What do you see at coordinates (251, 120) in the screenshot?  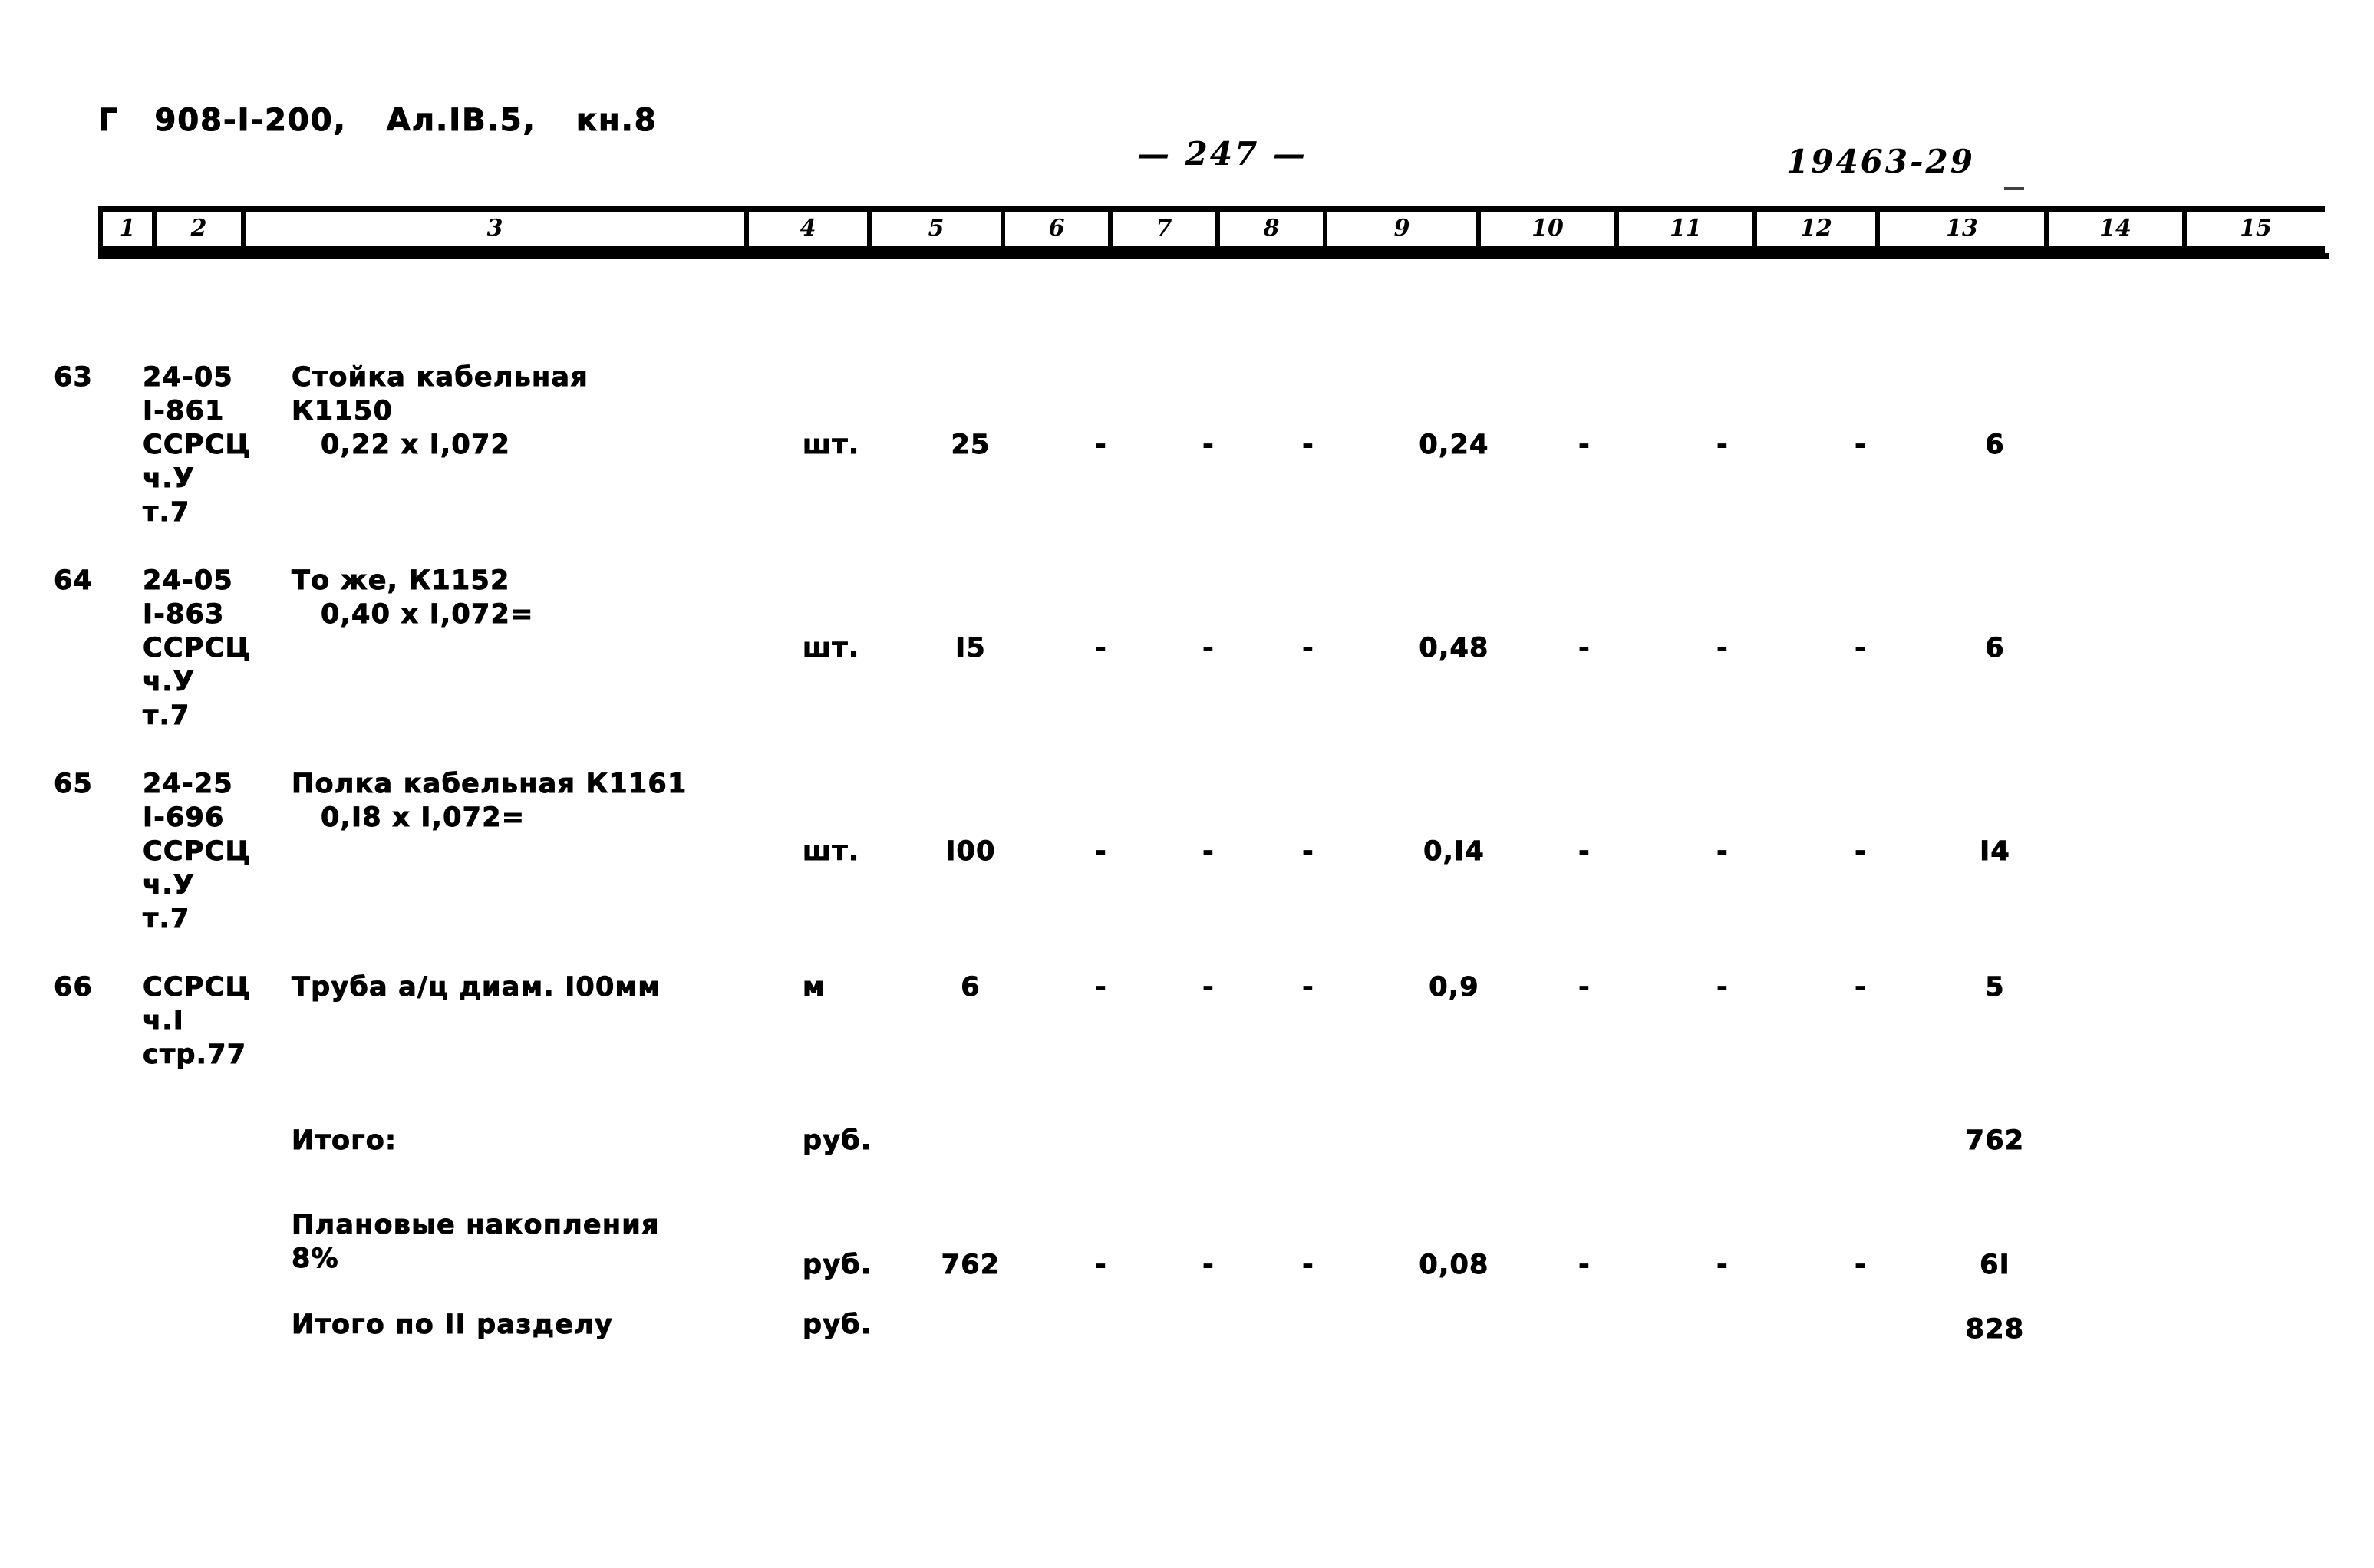 I see `document-code: 908-I-200,` at bounding box center [251, 120].